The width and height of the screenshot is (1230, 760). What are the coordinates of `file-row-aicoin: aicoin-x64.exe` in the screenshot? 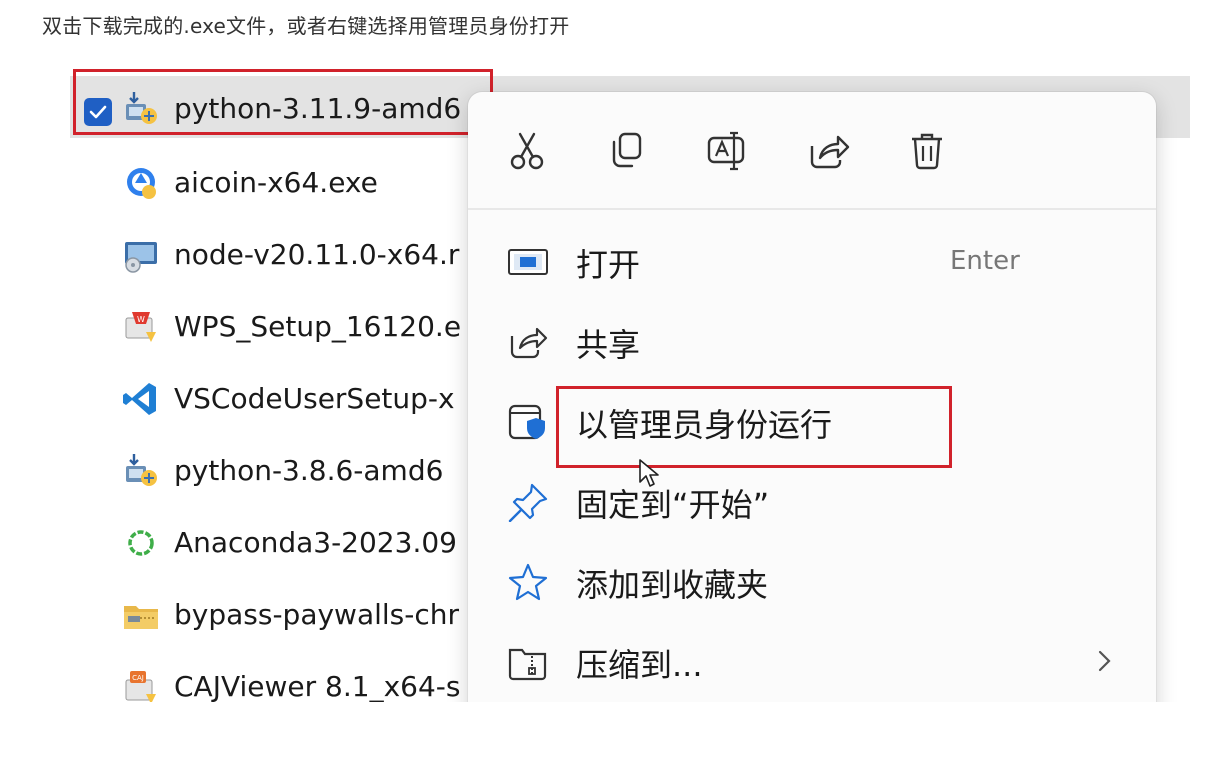 It's located at (275, 182).